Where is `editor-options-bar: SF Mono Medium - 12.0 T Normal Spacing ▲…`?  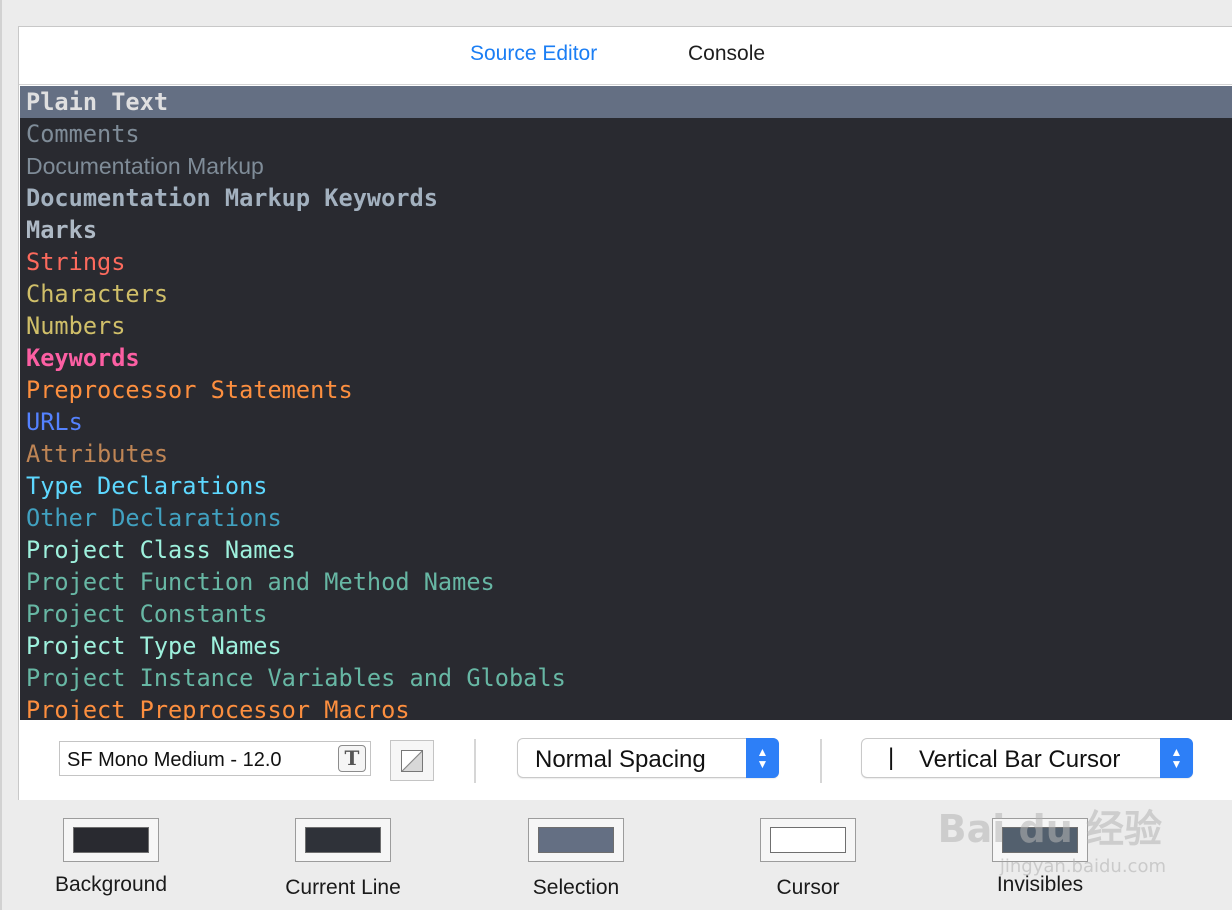 editor-options-bar: SF Mono Medium - 12.0 T Normal Spacing ▲… is located at coordinates (625, 760).